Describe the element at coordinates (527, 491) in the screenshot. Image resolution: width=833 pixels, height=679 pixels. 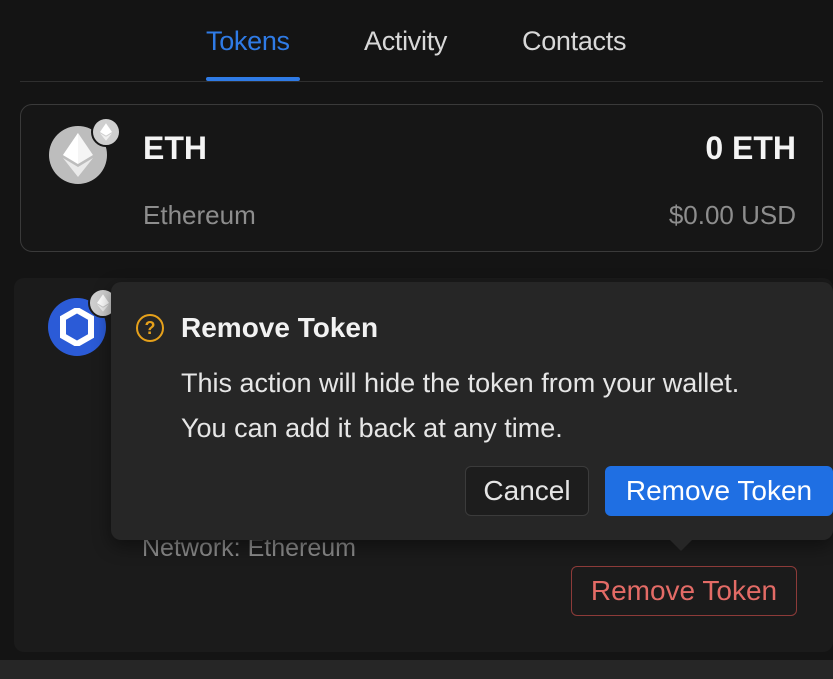
I see `cancel-button: Cancel` at that location.